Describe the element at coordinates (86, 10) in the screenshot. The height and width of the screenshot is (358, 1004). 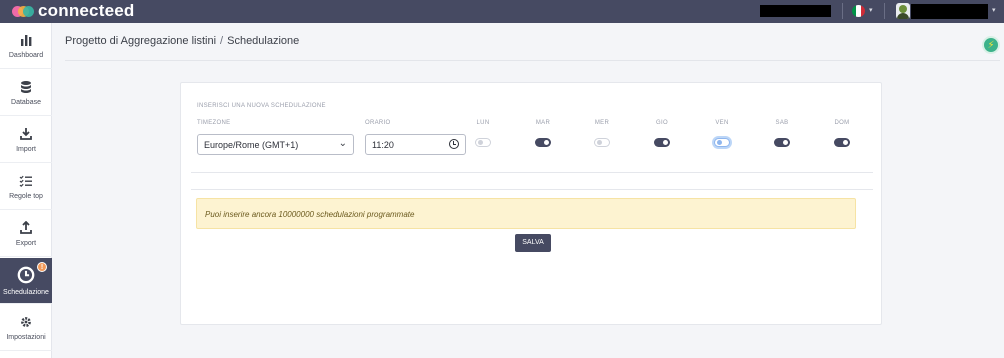
I see `logo-text: connecteed` at that location.